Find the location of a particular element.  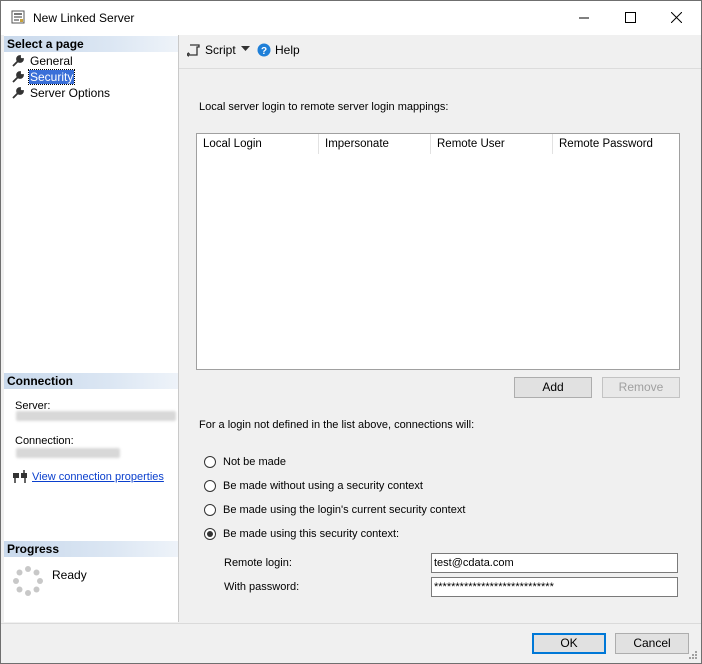

password-label: With password: is located at coordinates (262, 587).